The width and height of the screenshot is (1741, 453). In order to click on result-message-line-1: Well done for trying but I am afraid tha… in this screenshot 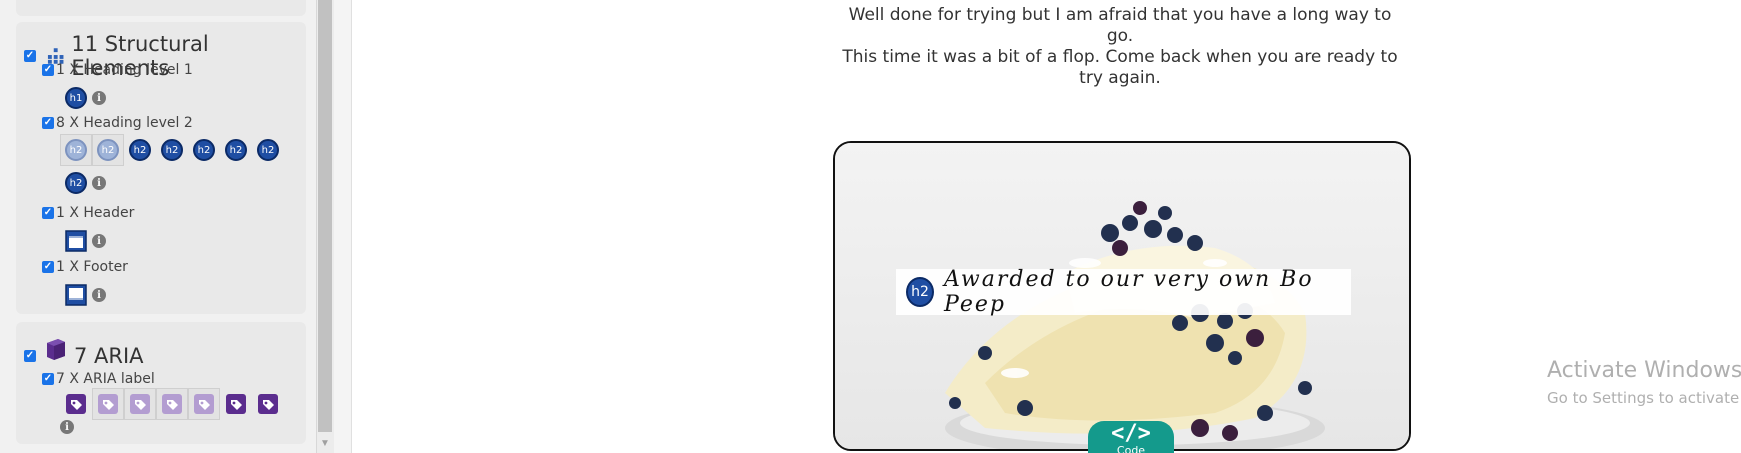, I will do `click(1120, 25)`.